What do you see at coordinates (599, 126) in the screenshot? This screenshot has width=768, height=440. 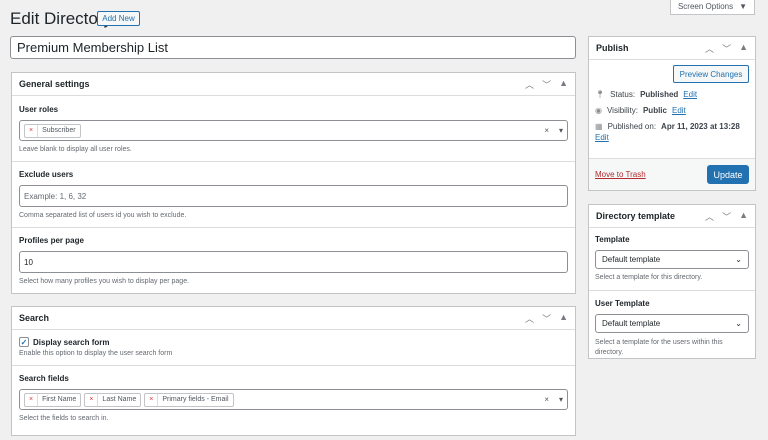 I see `calendar-icon: ▦` at bounding box center [599, 126].